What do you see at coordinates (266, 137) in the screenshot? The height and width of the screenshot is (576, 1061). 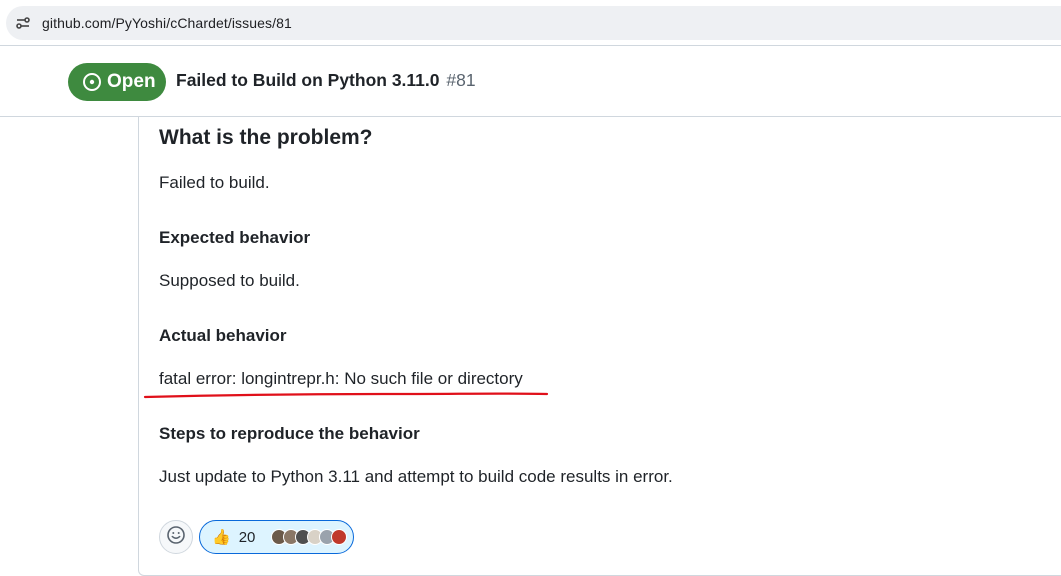 I see `heading-problem: What is the problem?` at bounding box center [266, 137].